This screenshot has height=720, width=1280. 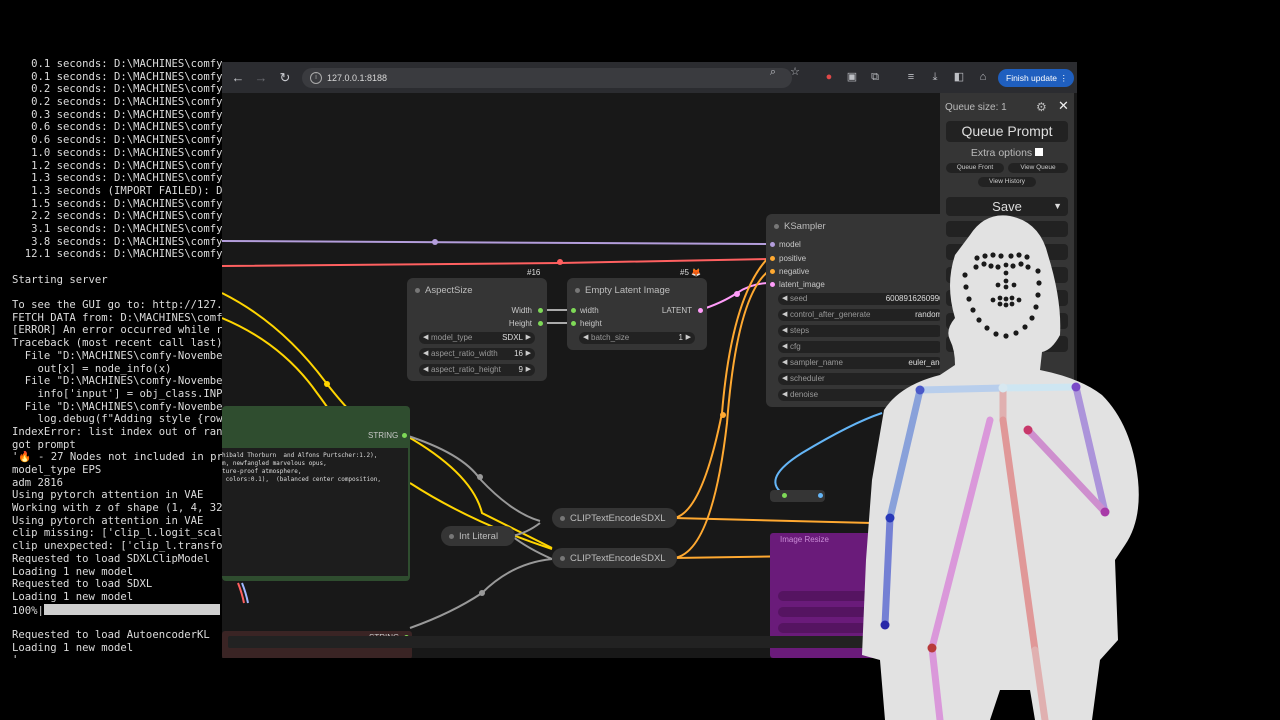 What do you see at coordinates (547, 78) in the screenshot?
I see `address-bar: i 127.0.0.1:8188` at bounding box center [547, 78].